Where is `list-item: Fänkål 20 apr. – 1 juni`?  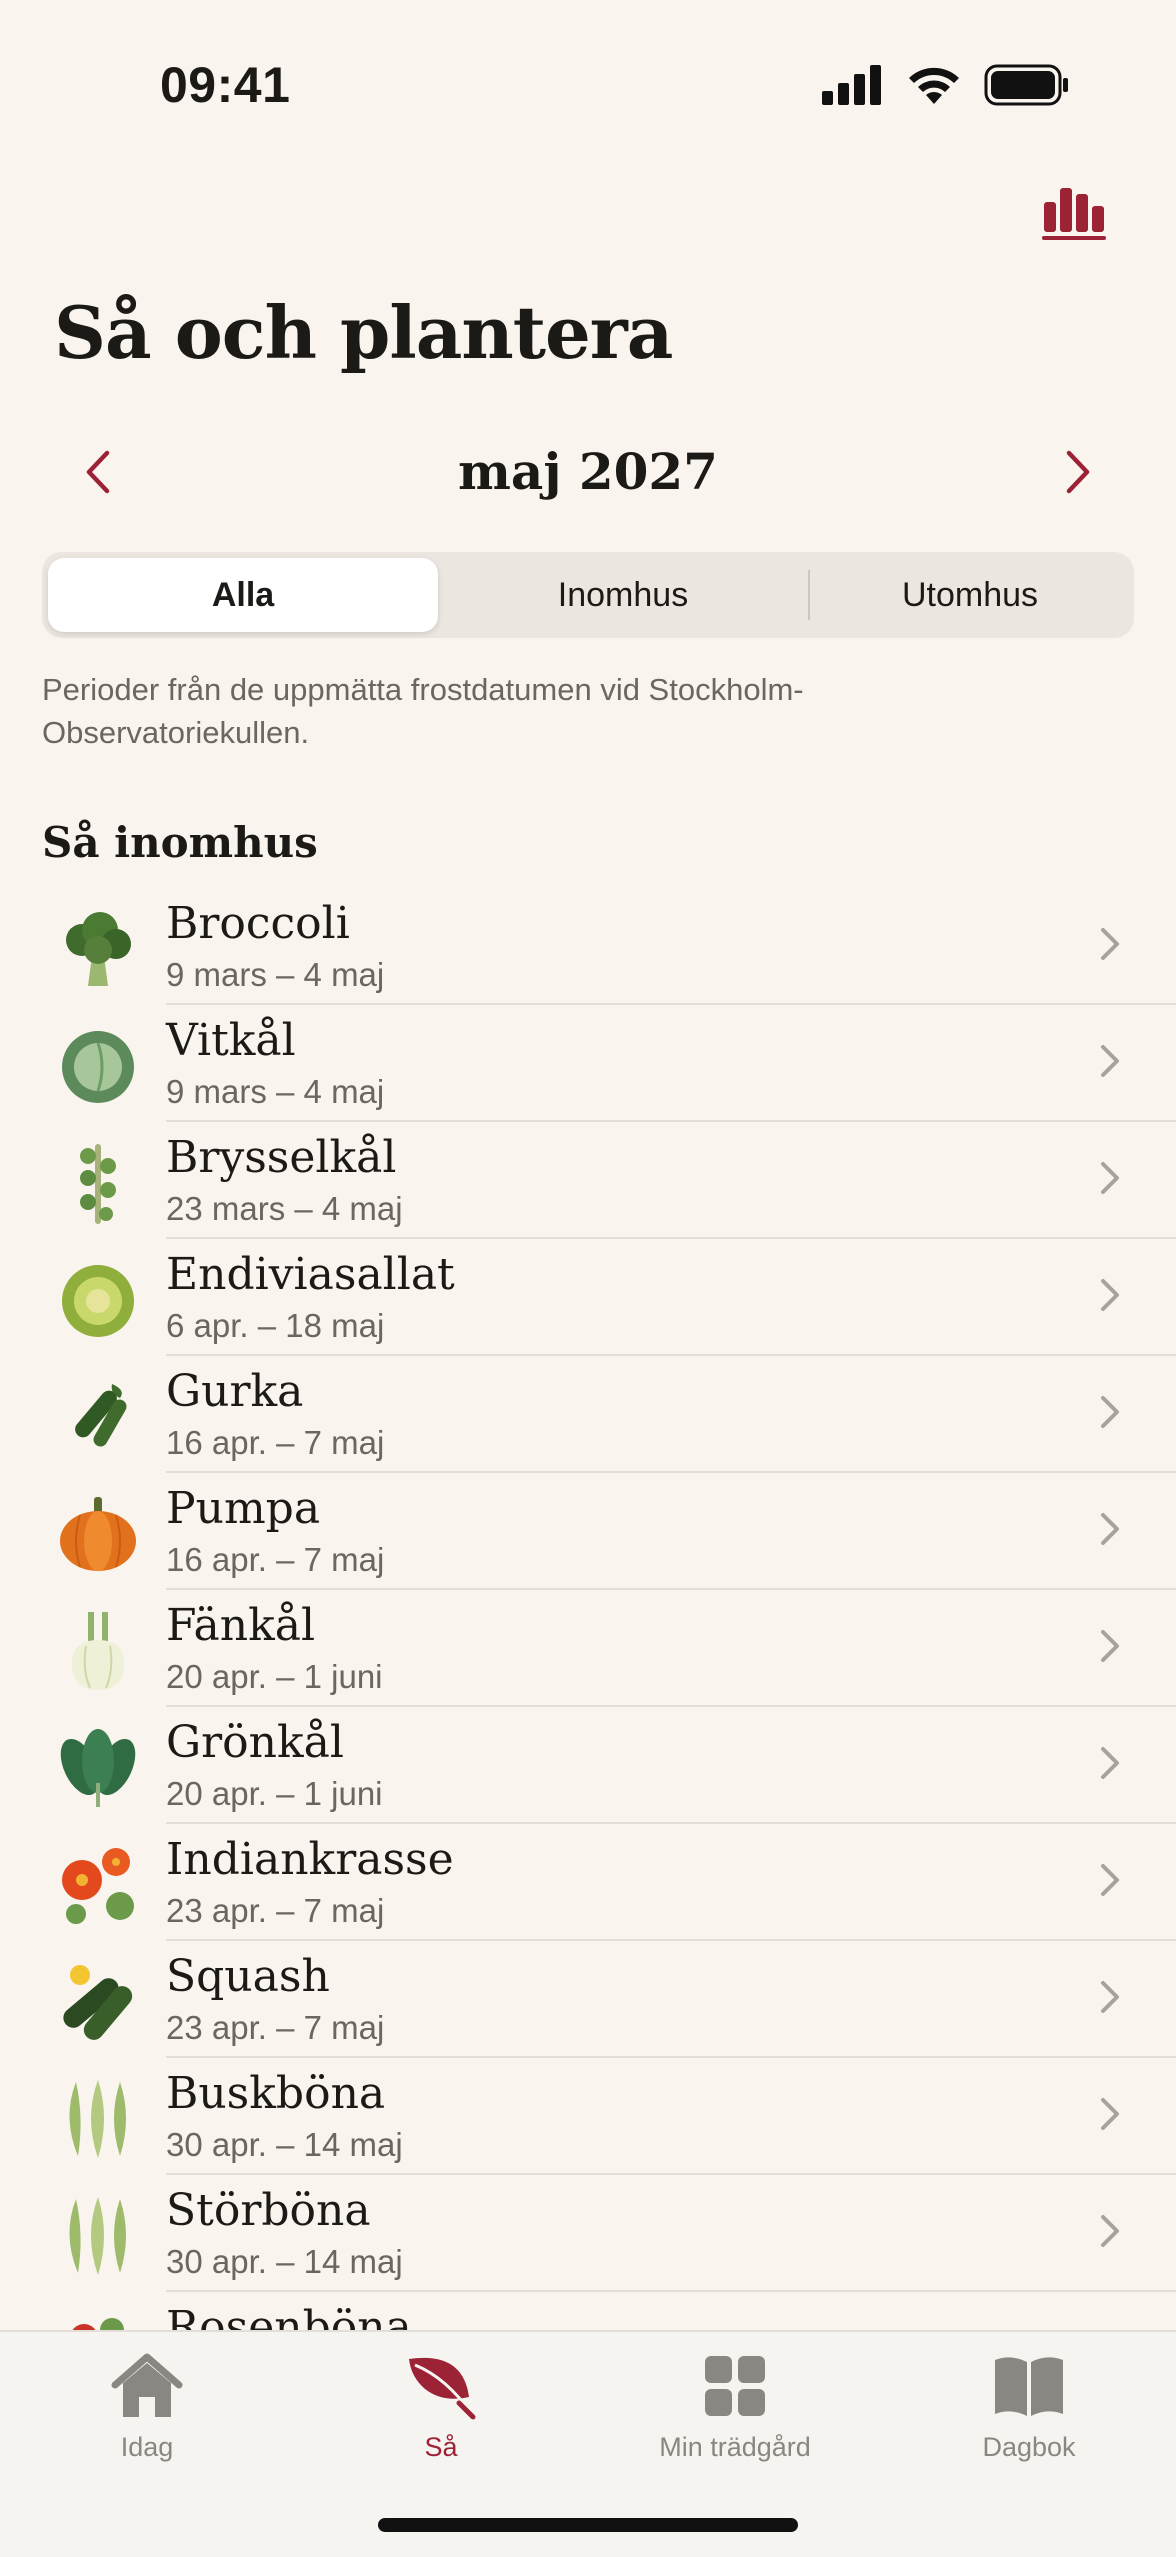
list-item: Fänkål 20 apr. – 1 juni is located at coordinates (588, 1648).